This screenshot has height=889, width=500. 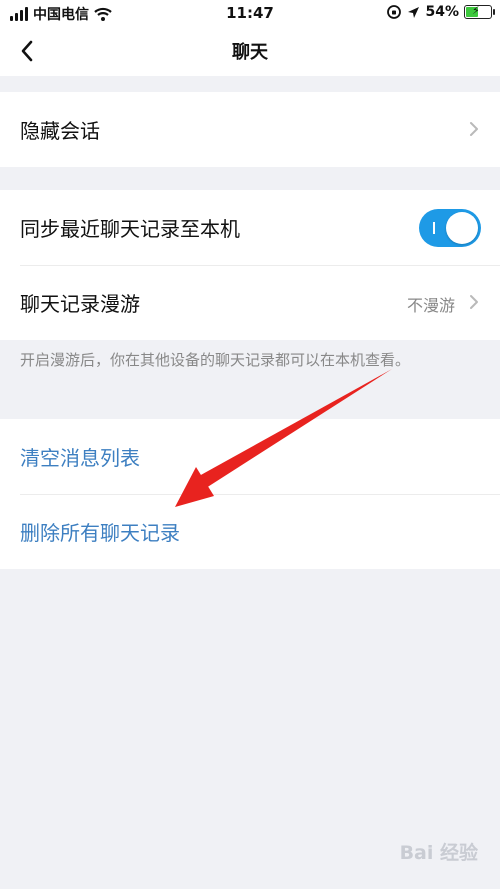 I want to click on status-right: 54% ⚡, so click(x=440, y=12).